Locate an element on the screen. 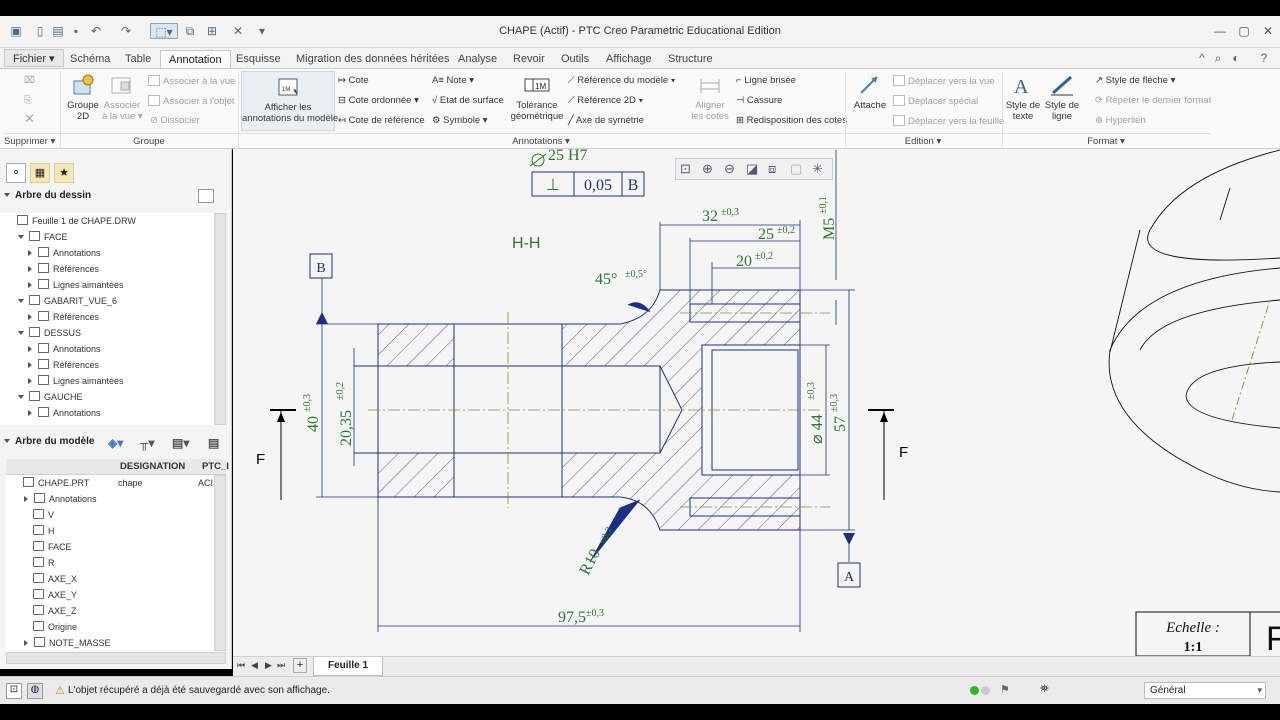  add-sheet-button: + is located at coordinates (300, 665).